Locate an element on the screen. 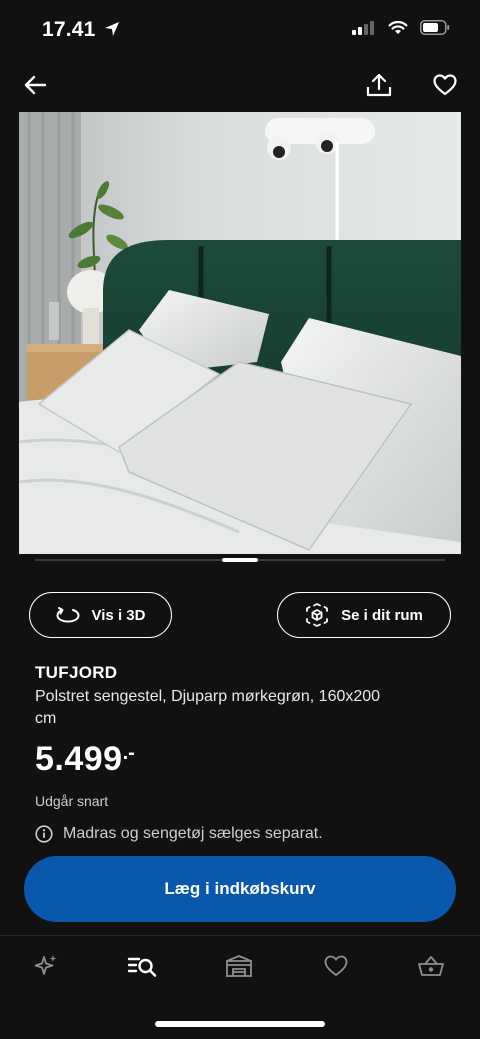  arrow-left-icon is located at coordinates (35, 85).